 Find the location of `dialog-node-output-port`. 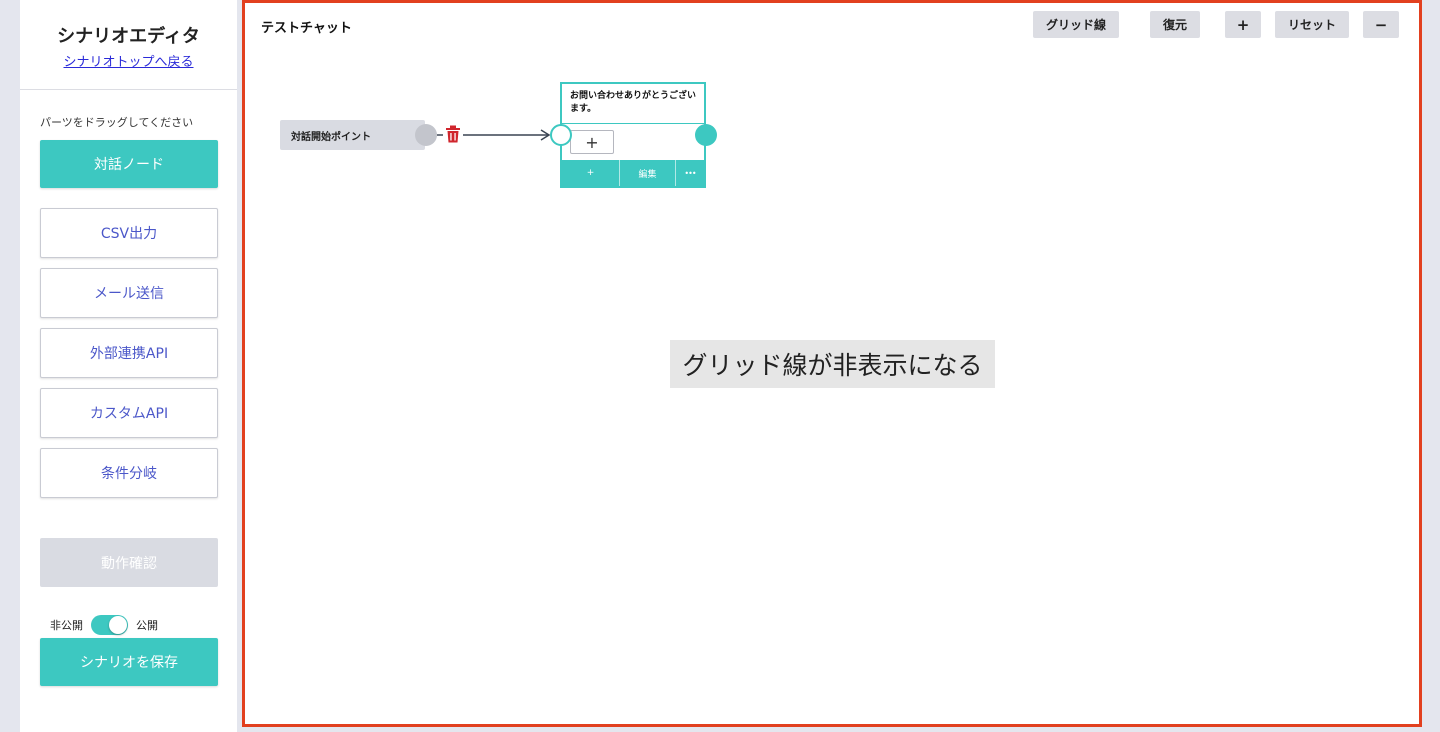

dialog-node-output-port is located at coordinates (706, 135).